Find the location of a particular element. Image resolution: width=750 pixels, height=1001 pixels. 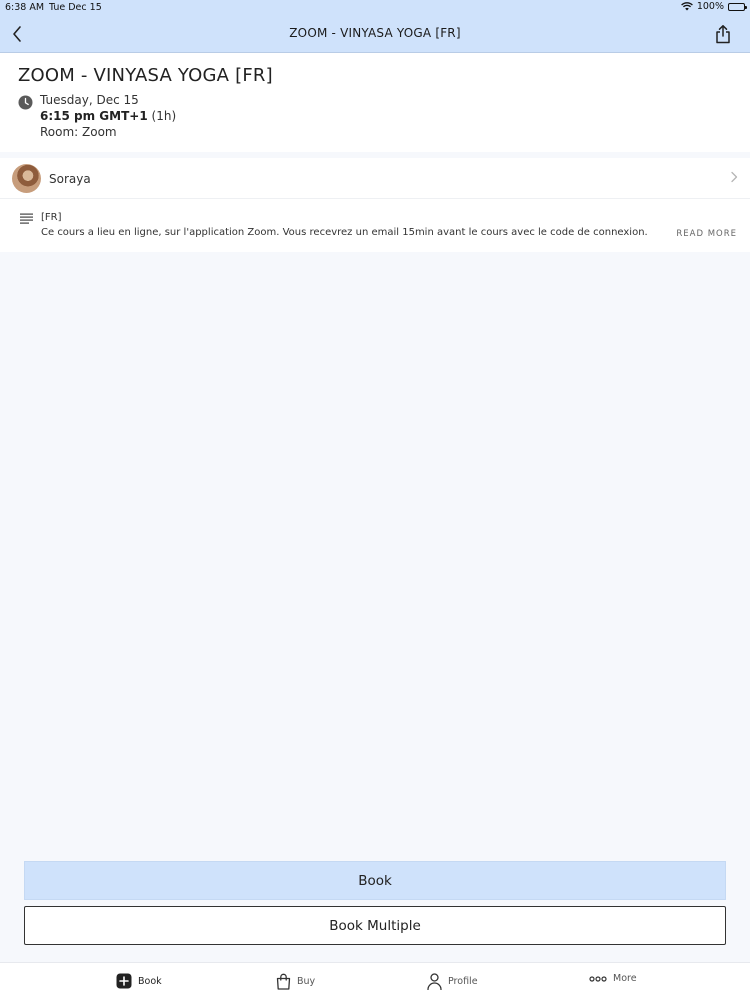

share-icon is located at coordinates (723, 34).